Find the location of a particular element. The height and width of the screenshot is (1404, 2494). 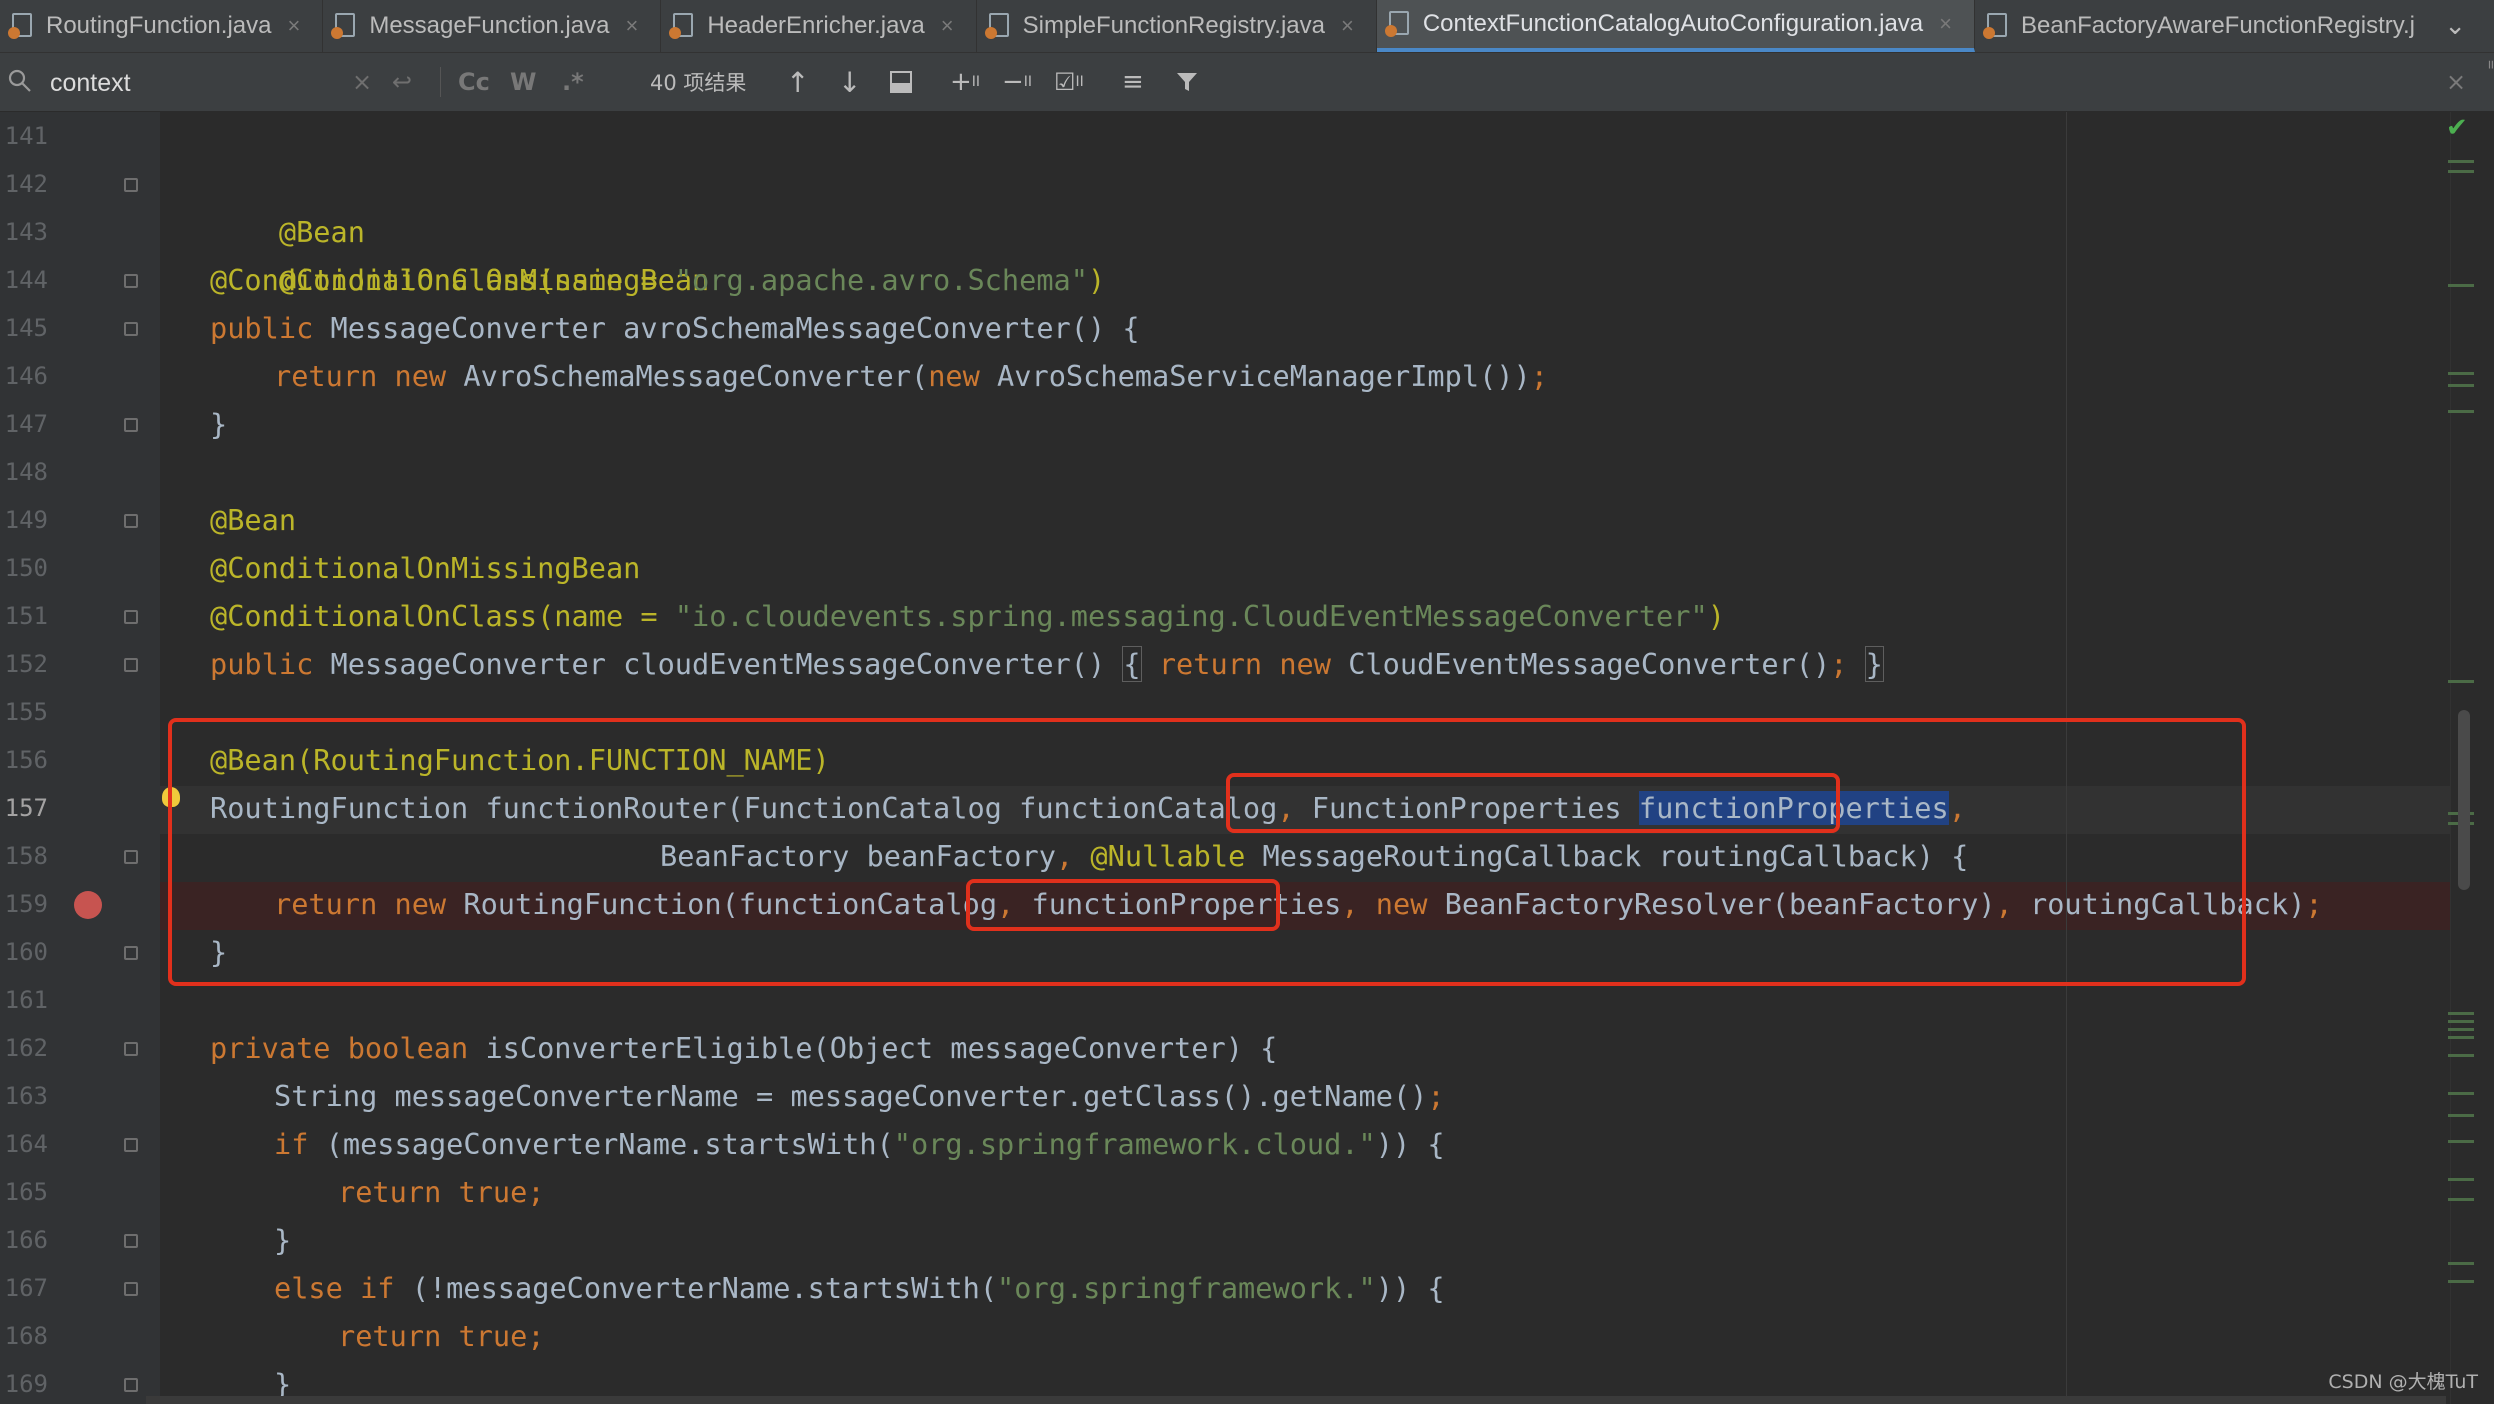

filter-icon is located at coordinates (1187, 82).